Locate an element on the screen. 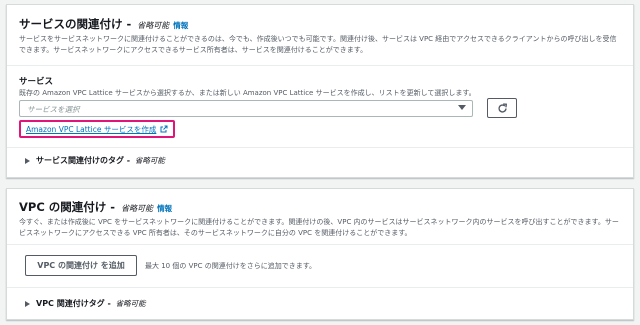 This screenshot has height=325, width=640. refresh-icon is located at coordinates (503, 108).